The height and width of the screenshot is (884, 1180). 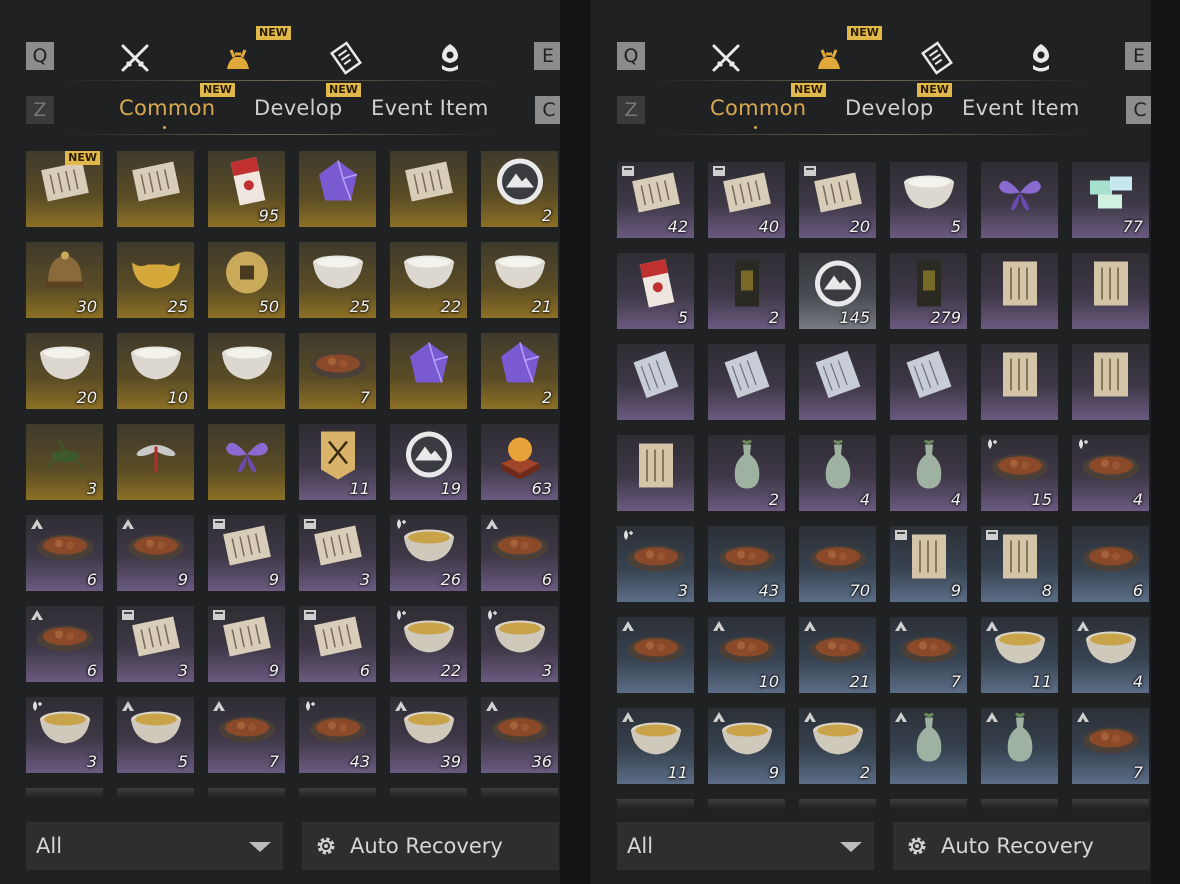 What do you see at coordinates (428, 553) in the screenshot?
I see `inventory-slot: 26` at bounding box center [428, 553].